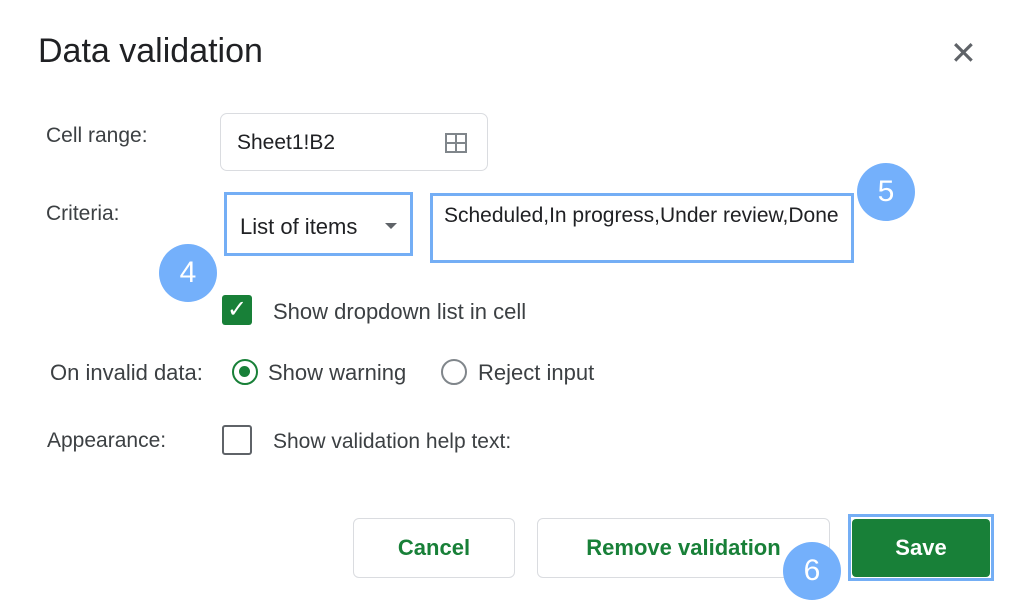 The width and height of the screenshot is (1024, 615). Describe the element at coordinates (237, 310) in the screenshot. I see `show-dropdown-checkbox: ✓` at that location.